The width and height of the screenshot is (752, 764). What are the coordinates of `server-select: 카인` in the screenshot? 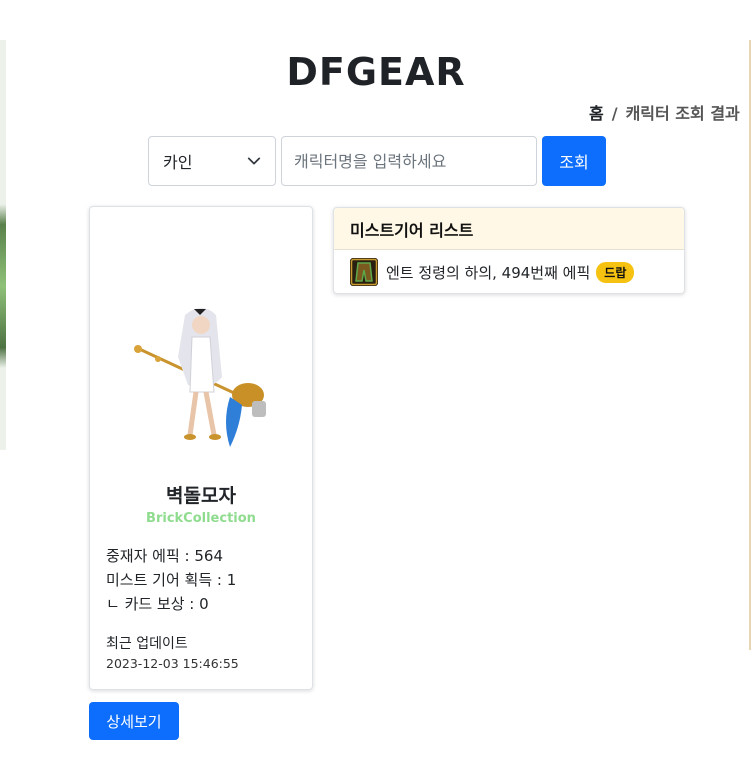 It's located at (212, 161).